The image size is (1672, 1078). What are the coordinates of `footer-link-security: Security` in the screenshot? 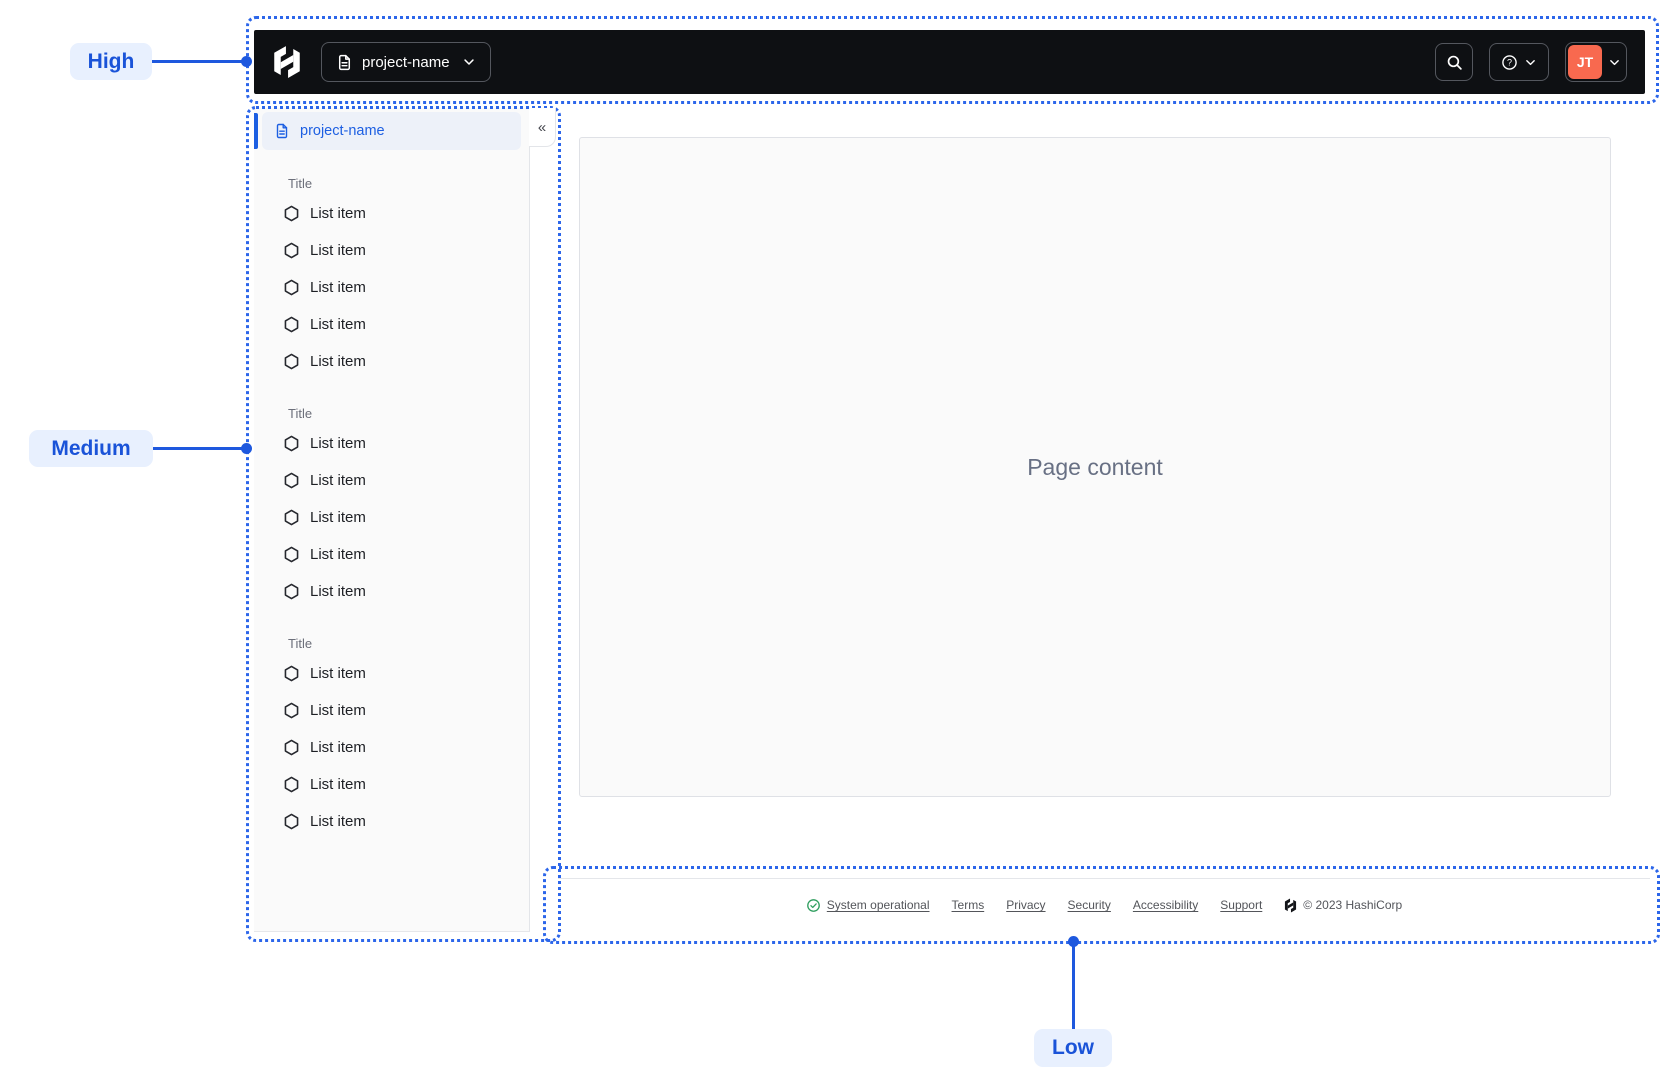 It's located at (1089, 905).